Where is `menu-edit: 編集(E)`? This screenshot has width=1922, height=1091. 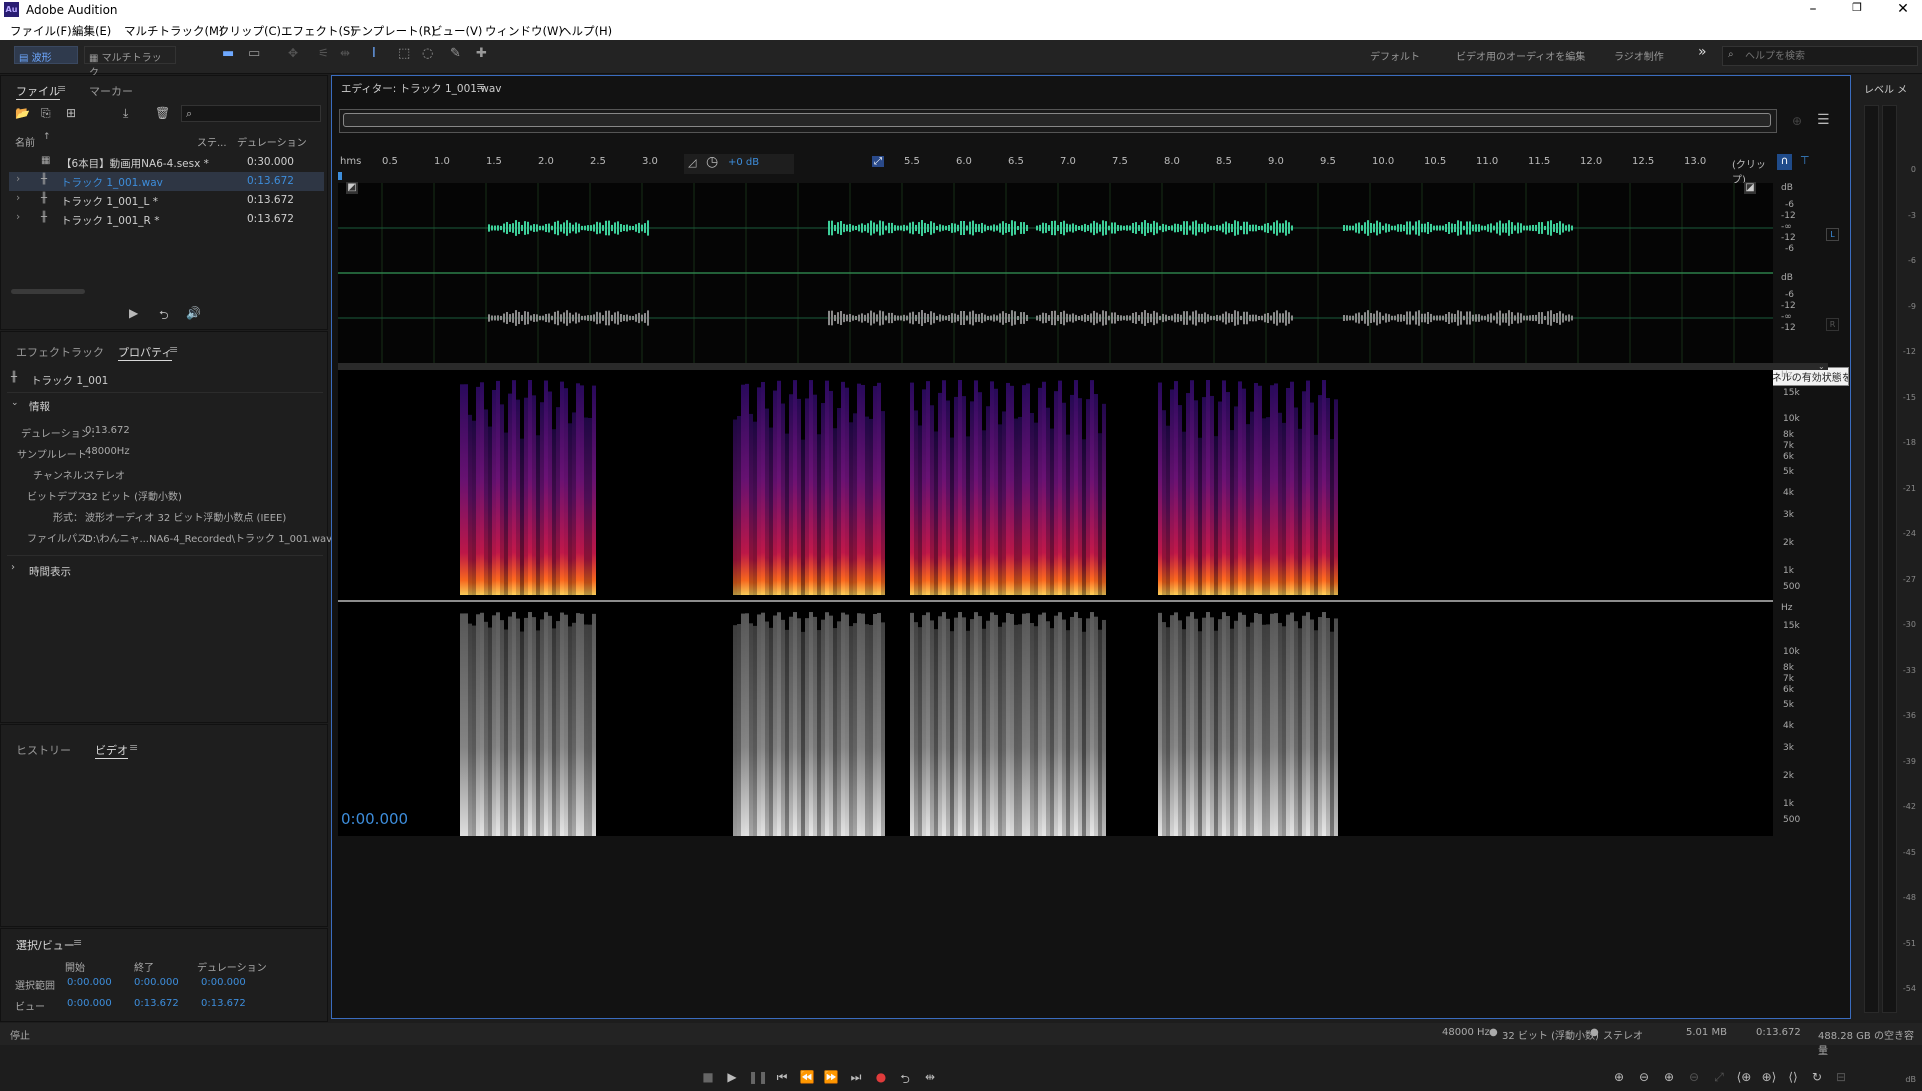
menu-edit: 編集(E) is located at coordinates (91, 31).